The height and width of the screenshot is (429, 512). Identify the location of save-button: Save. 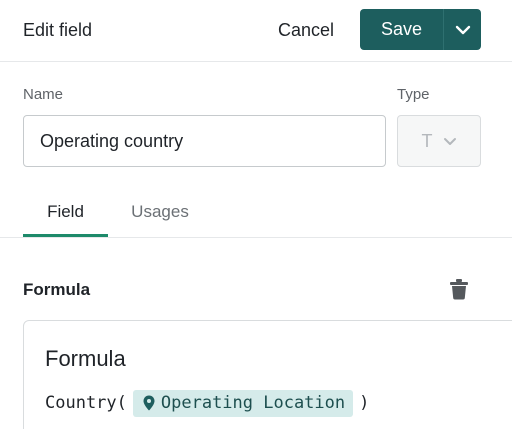
(401, 29).